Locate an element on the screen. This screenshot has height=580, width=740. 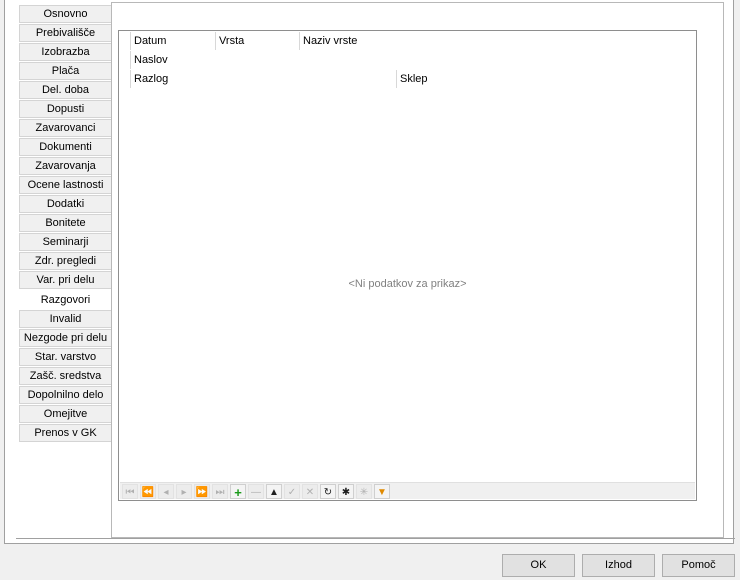
refresh-icon: ↻ is located at coordinates (328, 491).